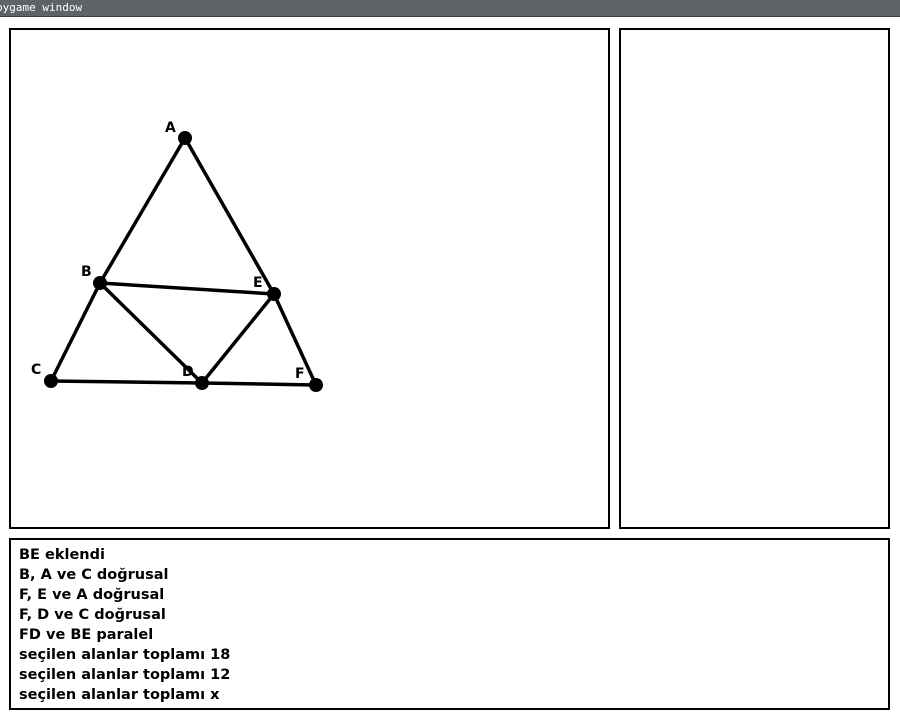 This screenshot has width=900, height=716. I want to click on point-label-A: A, so click(170, 128).